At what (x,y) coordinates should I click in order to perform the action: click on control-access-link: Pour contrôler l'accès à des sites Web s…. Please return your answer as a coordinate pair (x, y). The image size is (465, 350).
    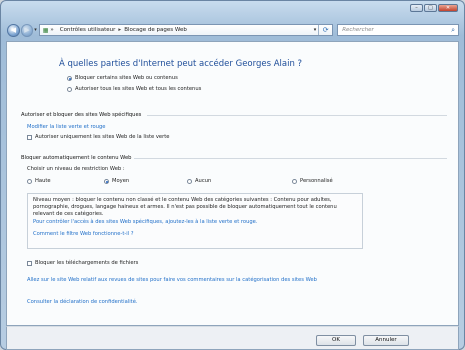
    Looking at the image, I should click on (195, 222).